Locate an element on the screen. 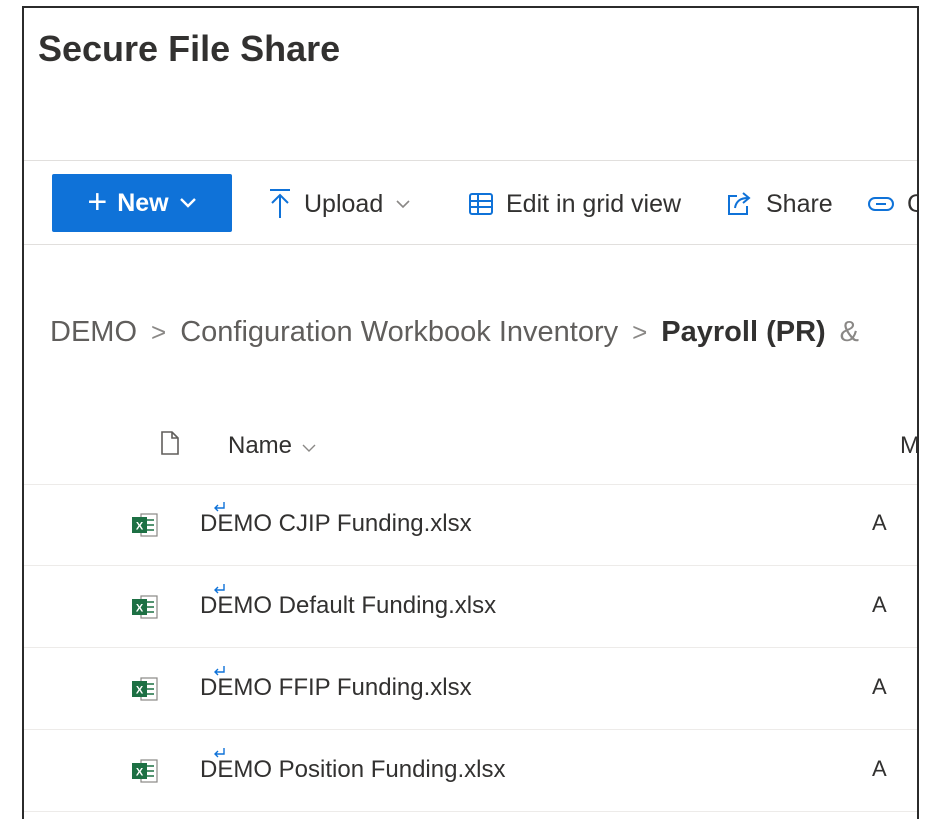  breadcrumb-item-demo: DEMO is located at coordinates (93, 332).